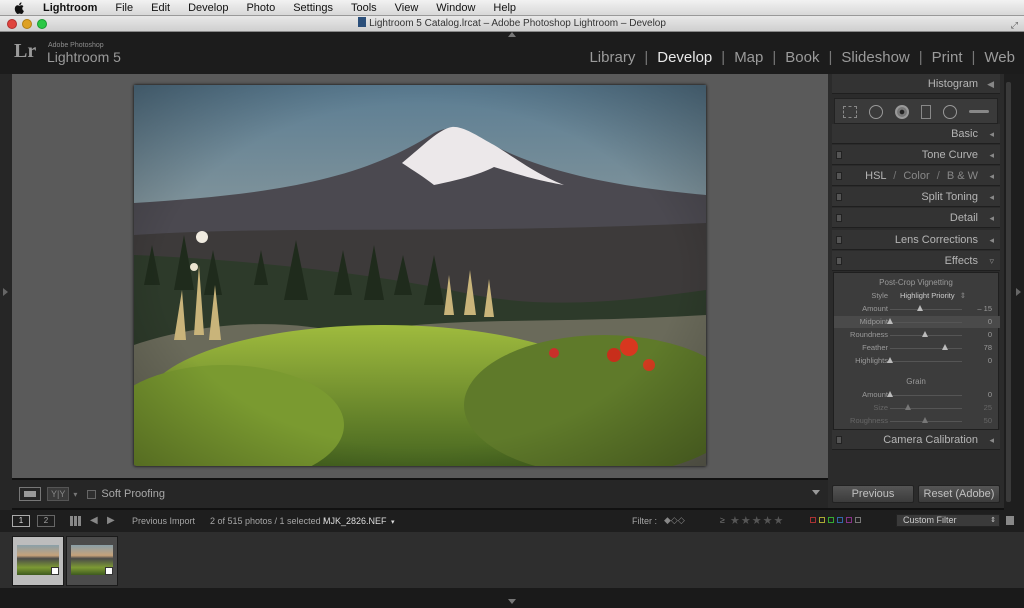  Describe the element at coordinates (364, 8) in the screenshot. I see `menu-tools: Tools` at that location.